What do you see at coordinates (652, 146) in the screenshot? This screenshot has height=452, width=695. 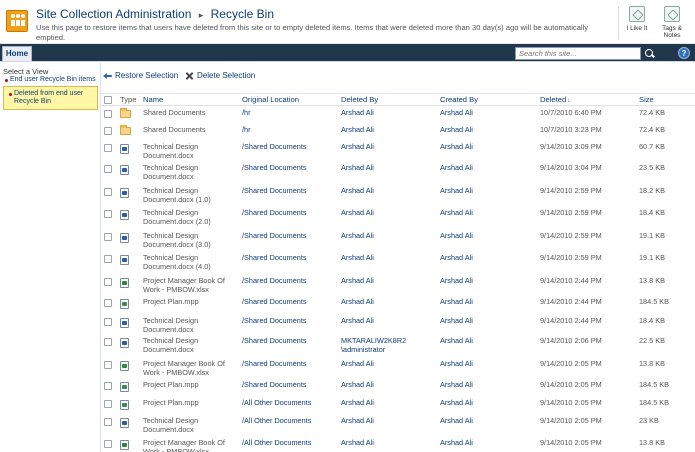 I see `cell-size: 60.7 KB` at bounding box center [652, 146].